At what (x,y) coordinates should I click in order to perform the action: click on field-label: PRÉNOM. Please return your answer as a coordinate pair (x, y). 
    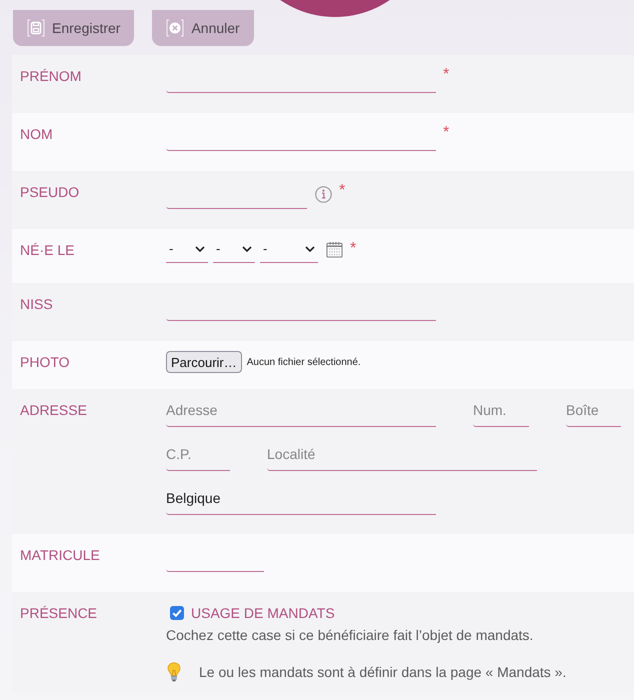
    Looking at the image, I should click on (51, 76).